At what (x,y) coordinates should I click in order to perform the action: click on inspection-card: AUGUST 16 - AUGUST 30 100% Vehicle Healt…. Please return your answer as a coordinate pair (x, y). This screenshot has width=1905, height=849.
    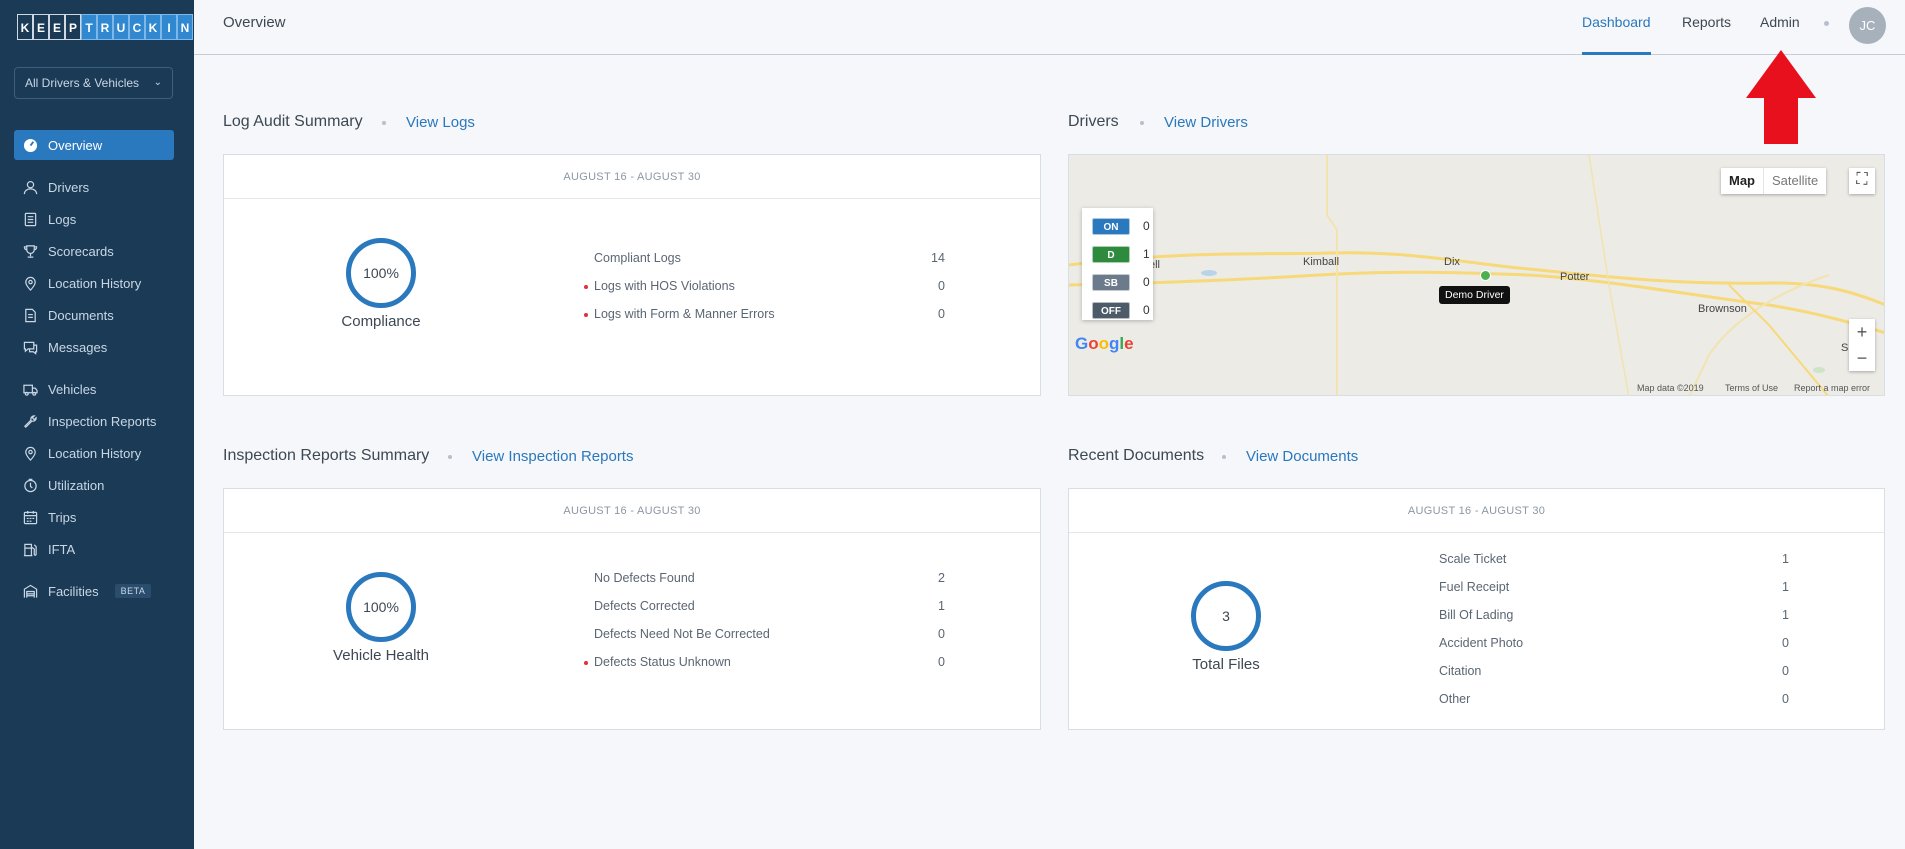
    Looking at the image, I should click on (632, 609).